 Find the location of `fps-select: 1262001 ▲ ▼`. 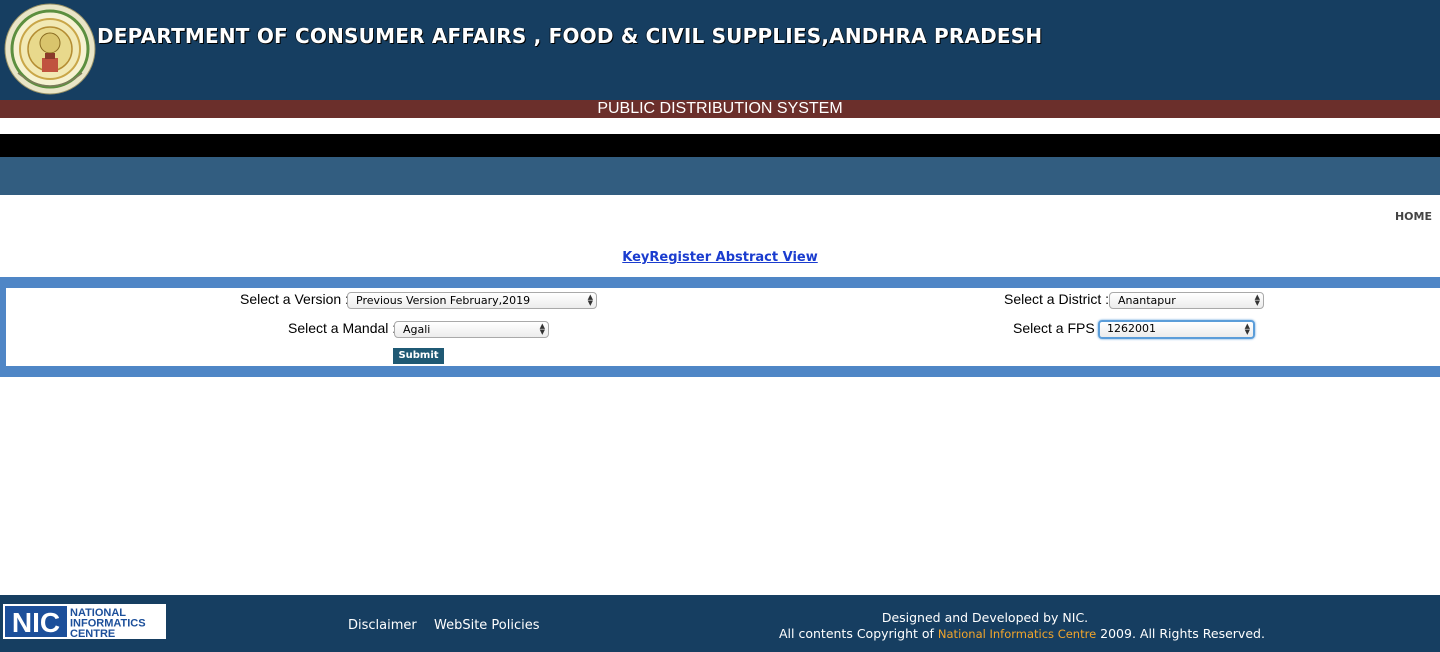

fps-select: 1262001 ▲ ▼ is located at coordinates (1176, 329).